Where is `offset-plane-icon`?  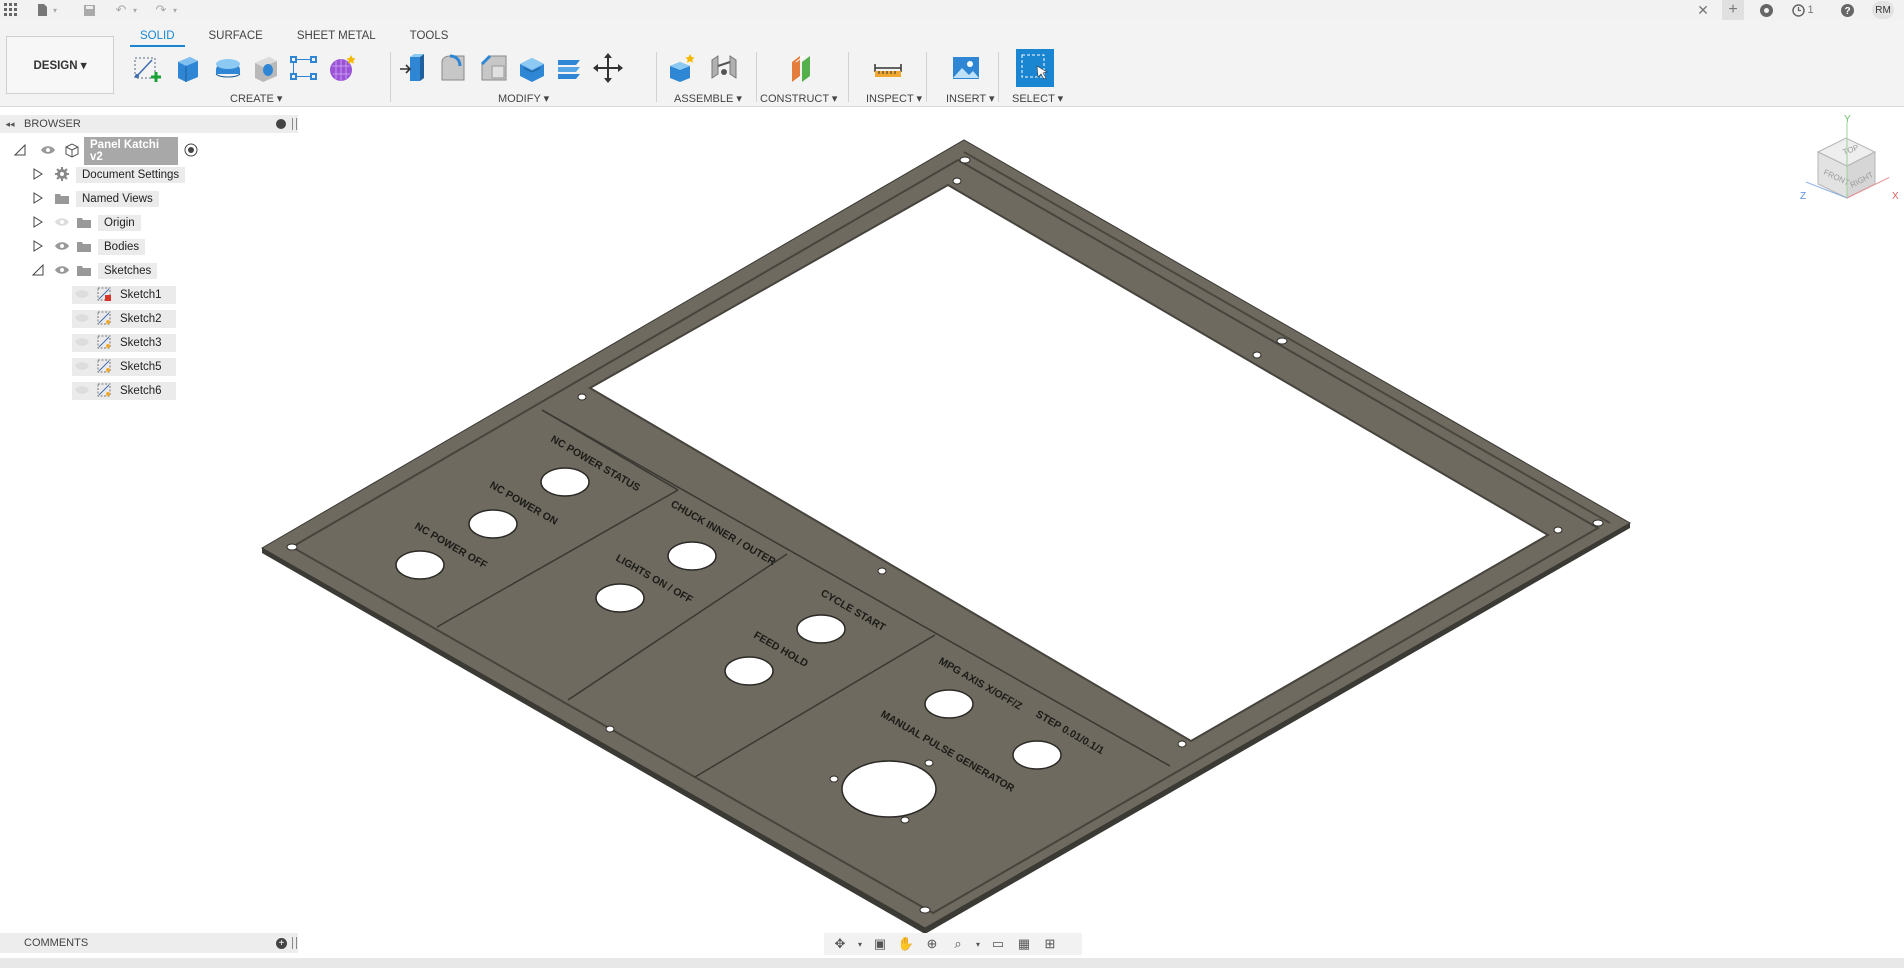 offset-plane-icon is located at coordinates (804, 68).